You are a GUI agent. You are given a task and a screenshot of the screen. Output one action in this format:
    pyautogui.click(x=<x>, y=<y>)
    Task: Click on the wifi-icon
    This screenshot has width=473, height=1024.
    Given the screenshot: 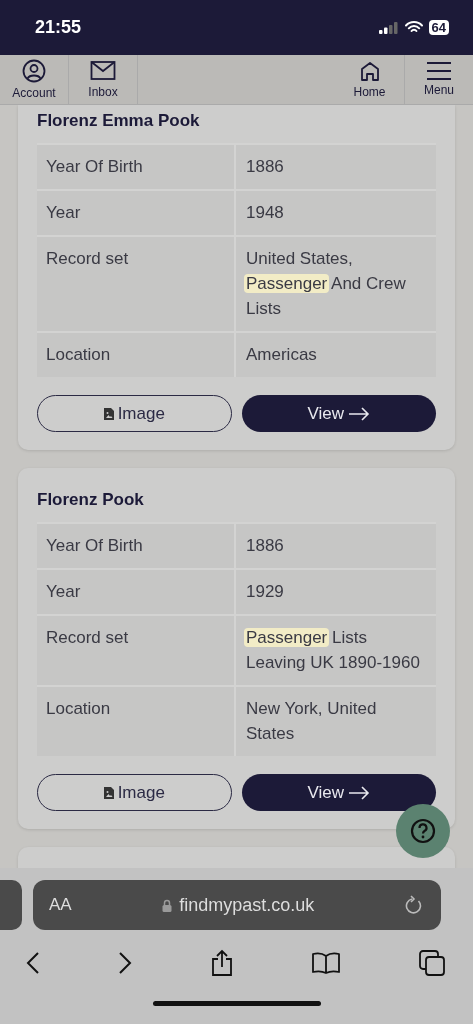 What is the action you would take?
    pyautogui.click(x=413, y=27)
    